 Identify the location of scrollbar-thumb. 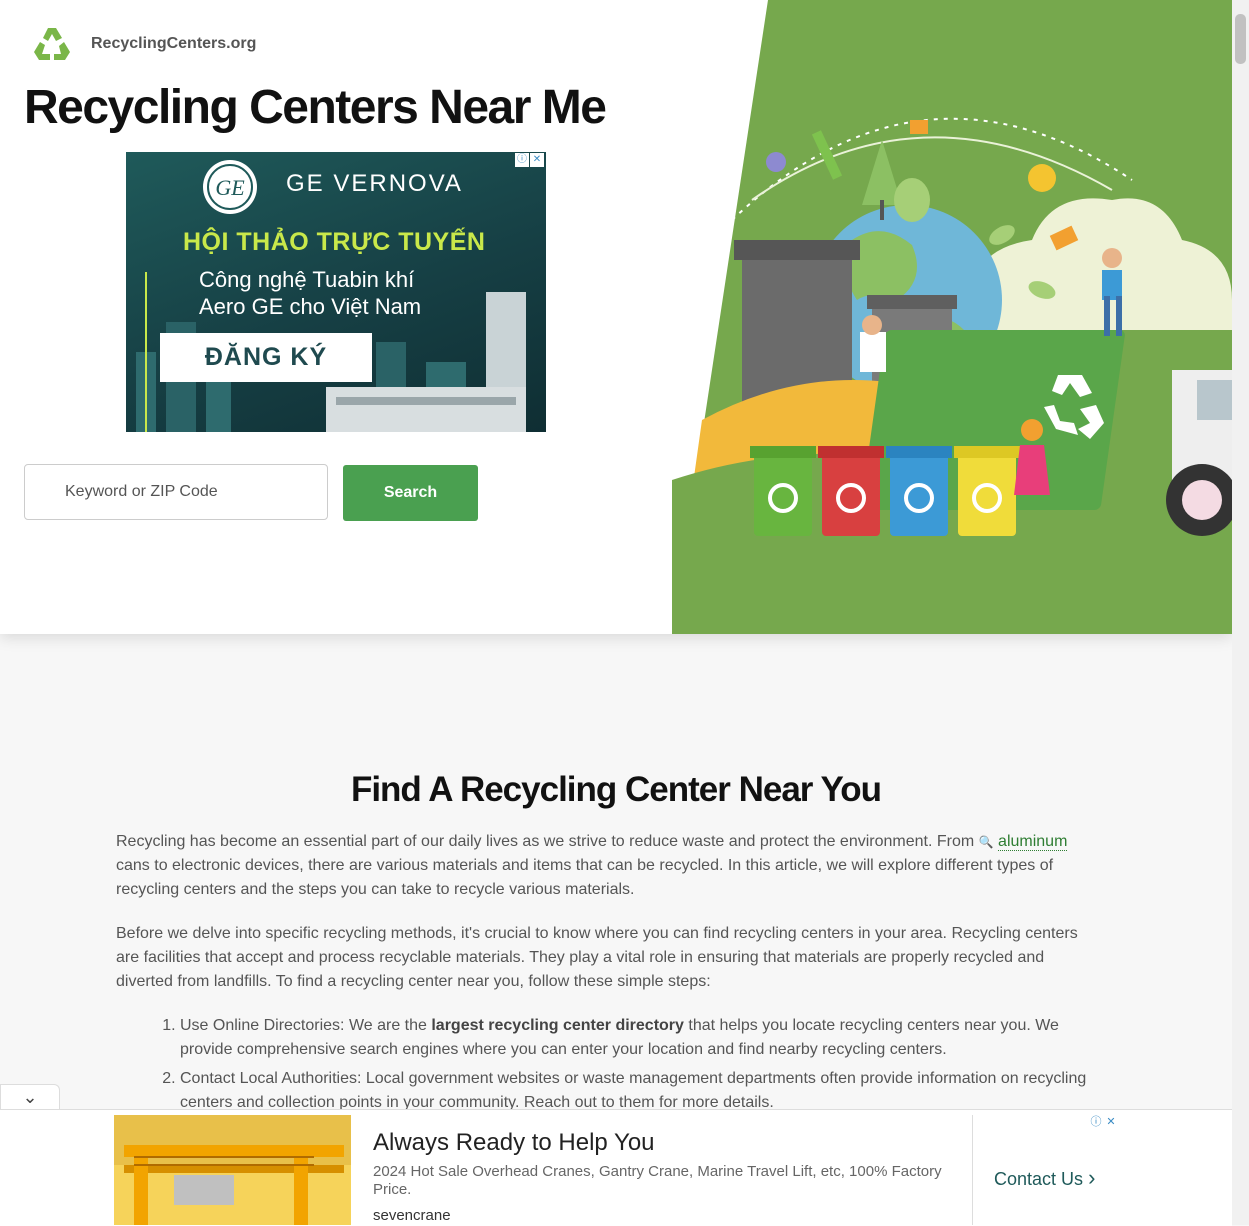
(1240, 39).